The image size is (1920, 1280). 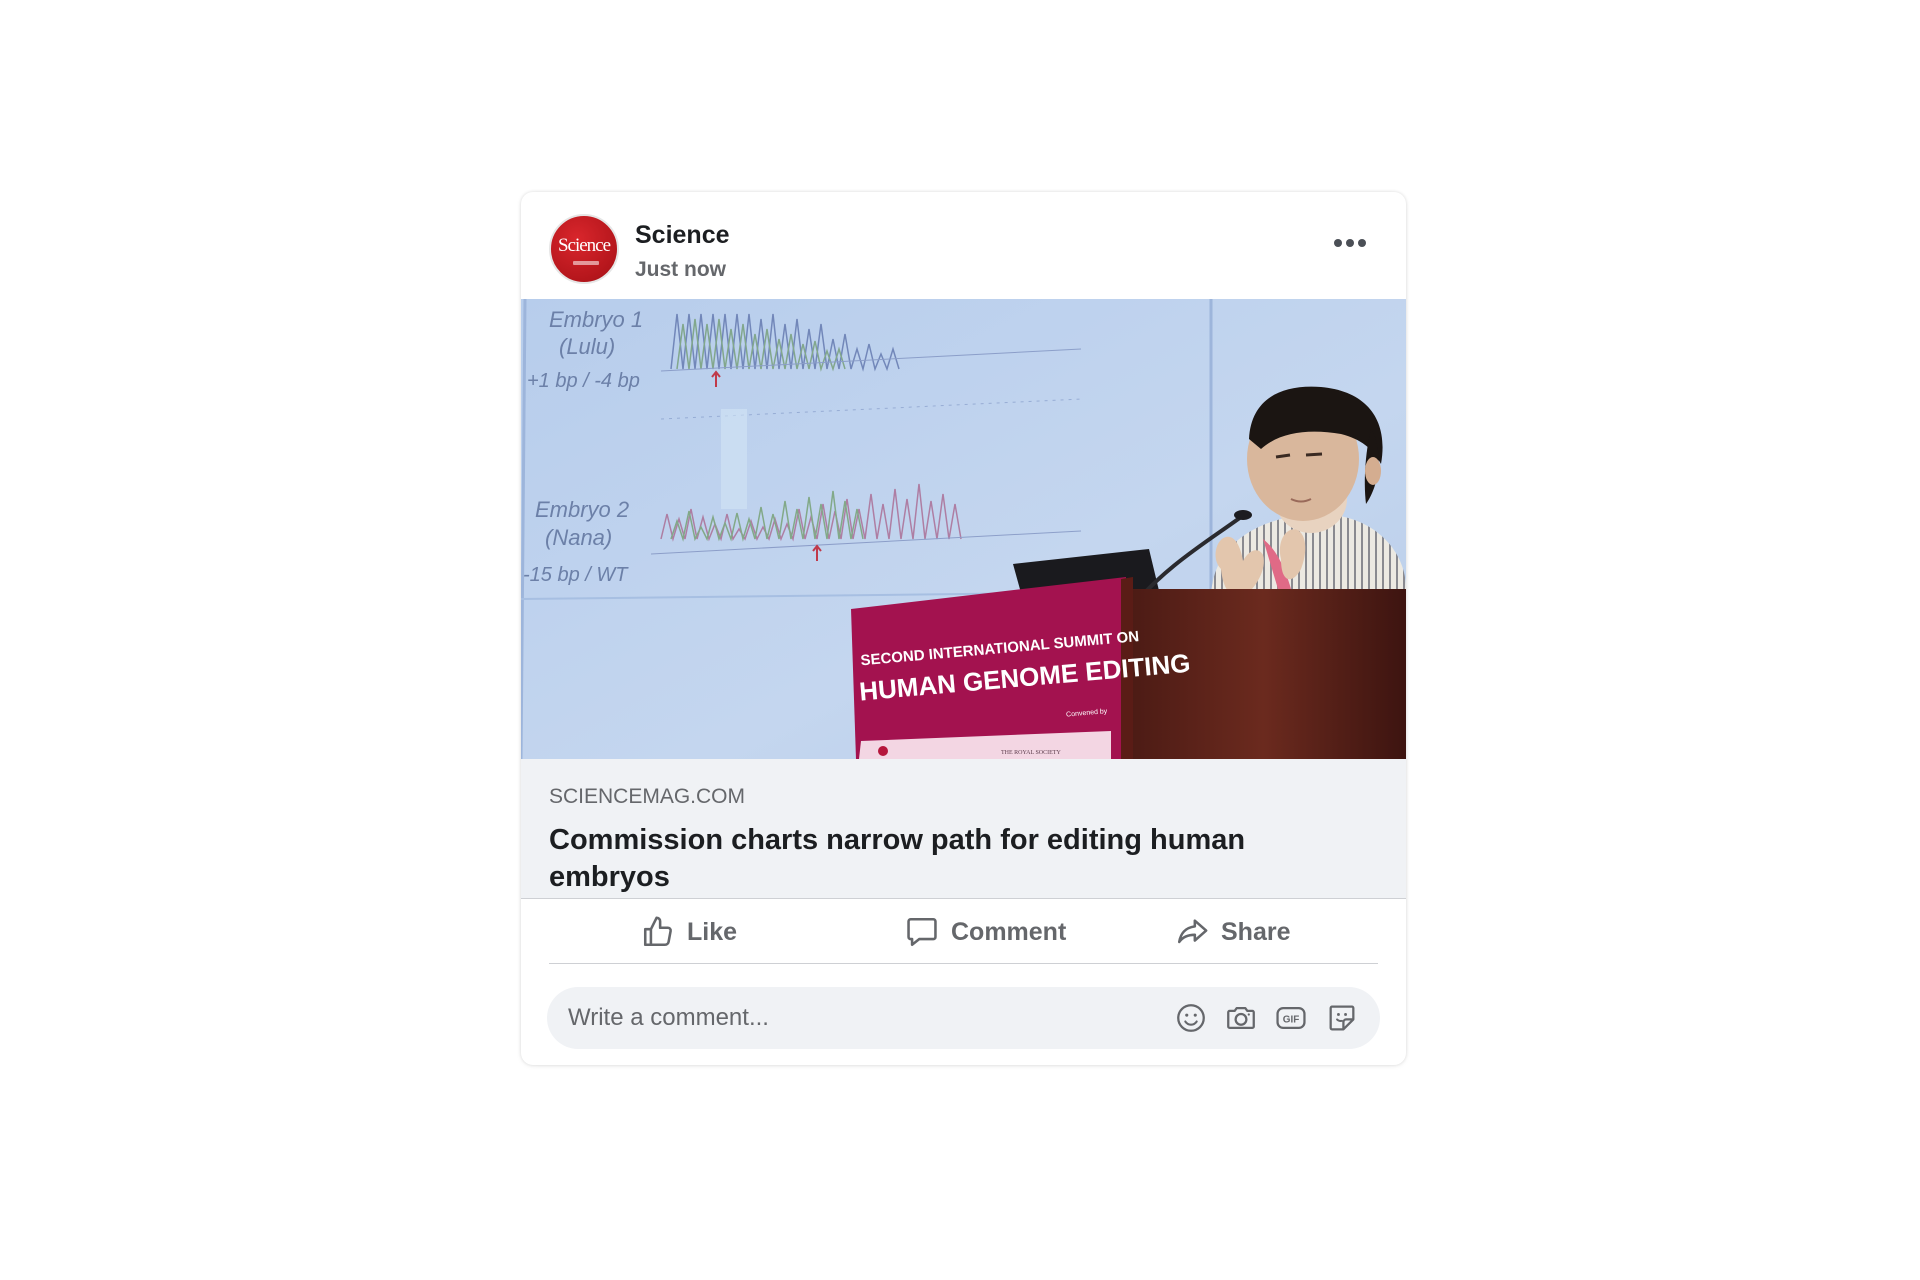 What do you see at coordinates (657, 931) in the screenshot?
I see `like-icon` at bounding box center [657, 931].